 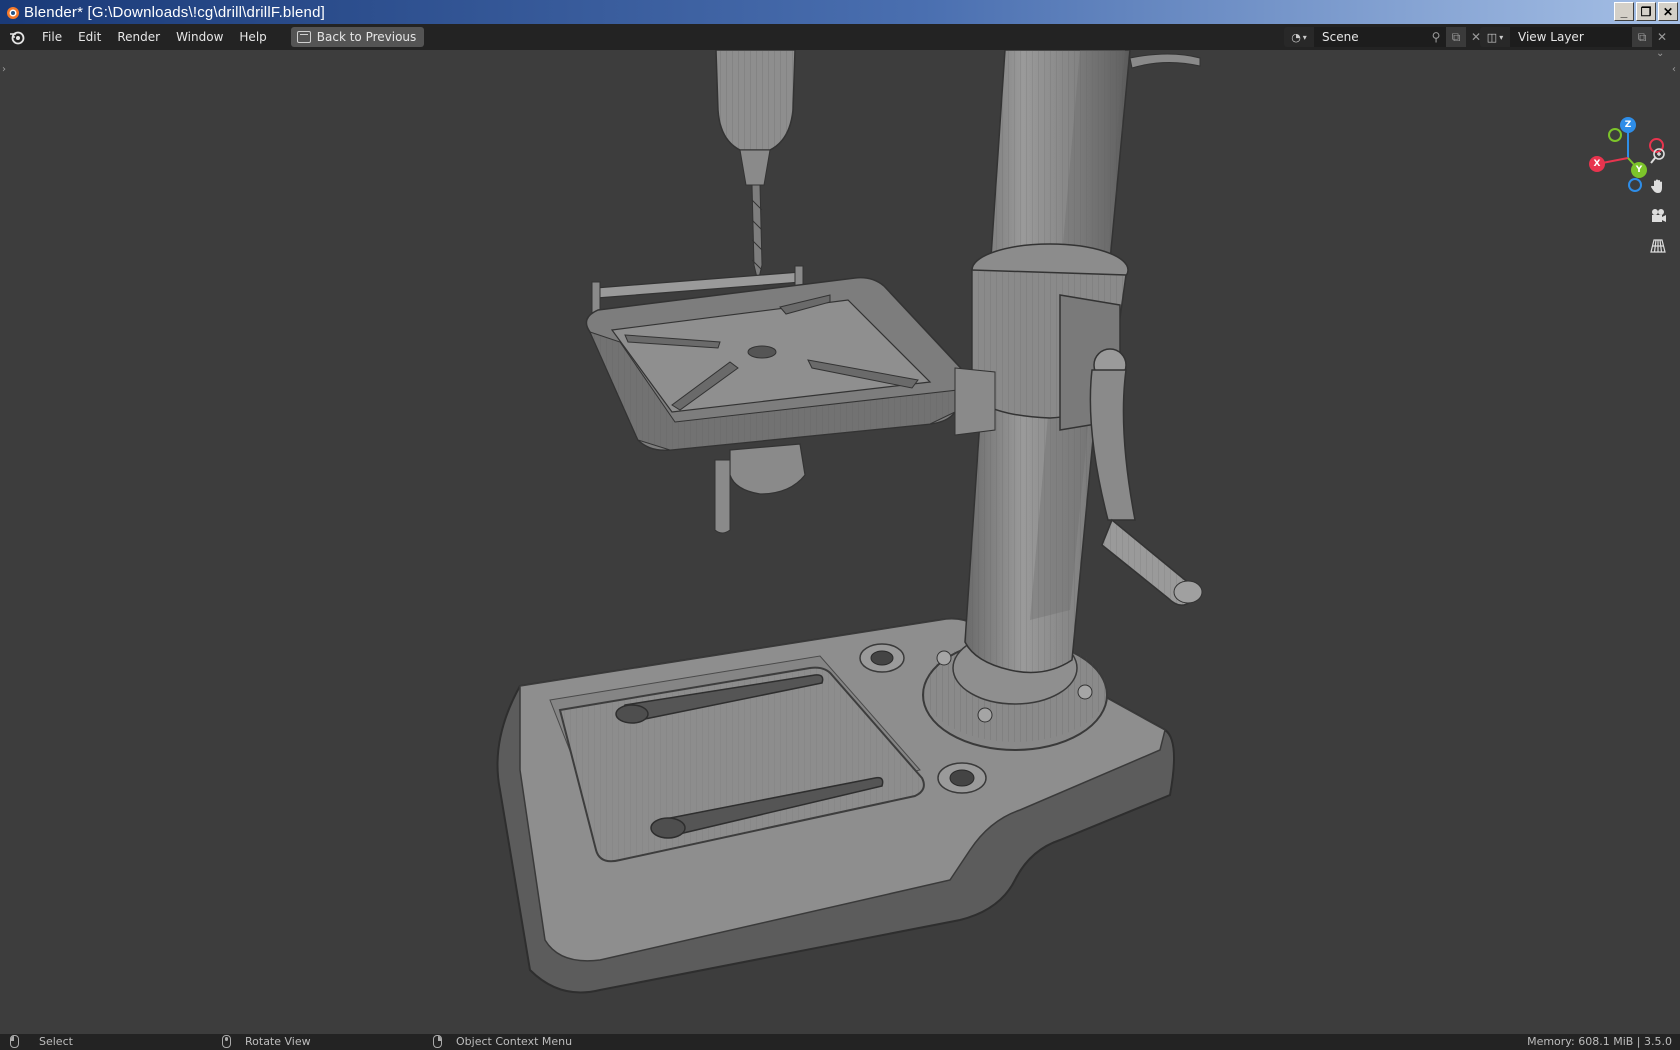 I want to click on pan-hand-icon, so click(x=1658, y=186).